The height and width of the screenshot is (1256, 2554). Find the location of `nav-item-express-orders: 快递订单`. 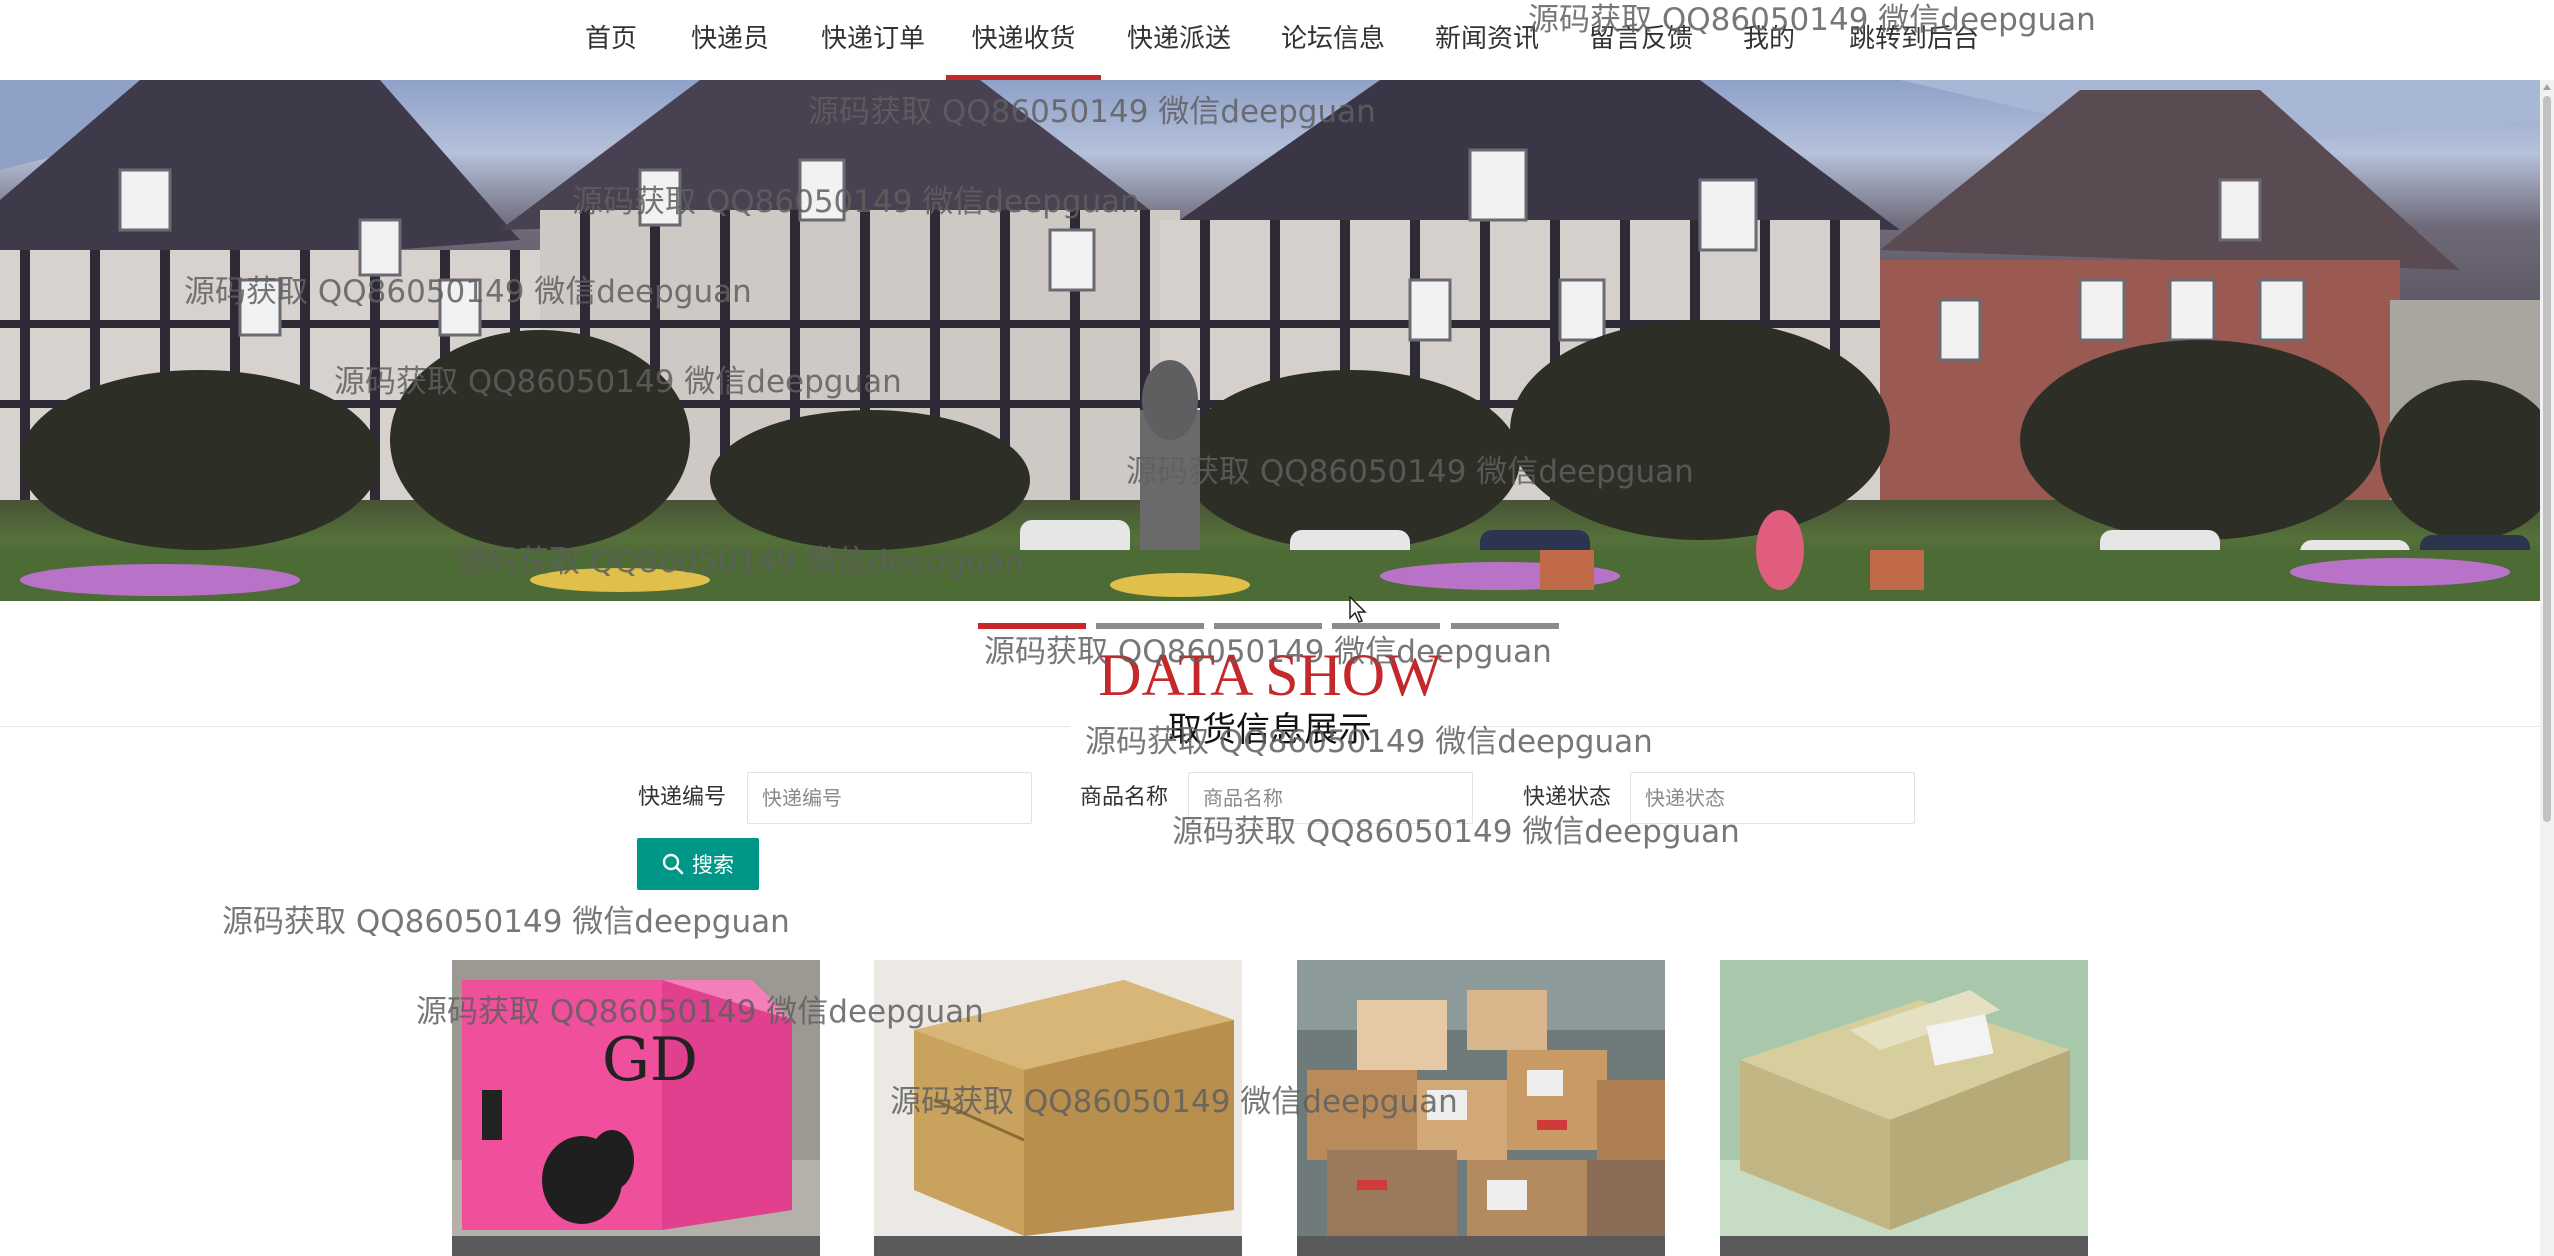

nav-item-express-orders: 快递订单 is located at coordinates (873, 40).